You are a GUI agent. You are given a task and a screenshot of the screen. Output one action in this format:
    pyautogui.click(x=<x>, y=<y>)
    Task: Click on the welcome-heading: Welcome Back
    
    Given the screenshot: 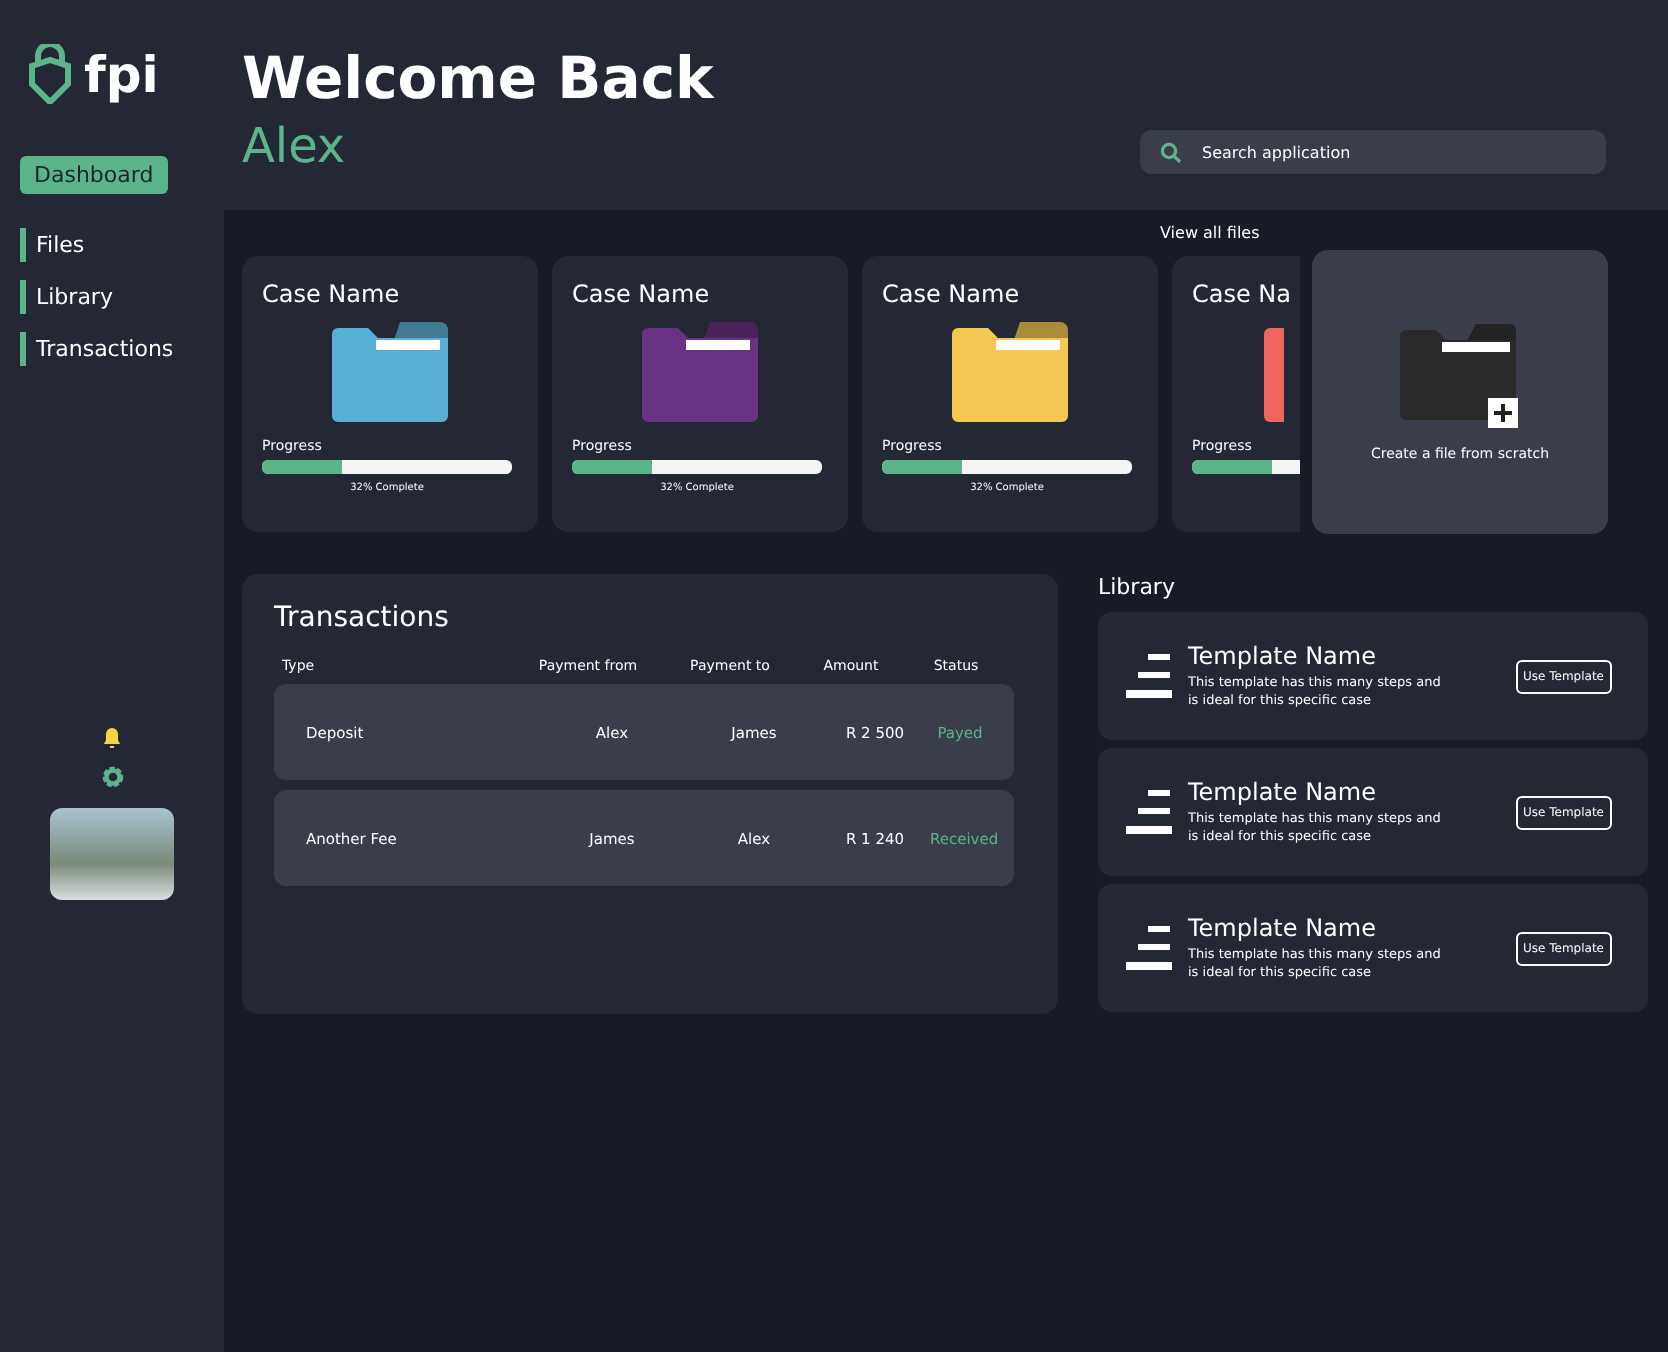 What is the action you would take?
    pyautogui.click(x=478, y=78)
    